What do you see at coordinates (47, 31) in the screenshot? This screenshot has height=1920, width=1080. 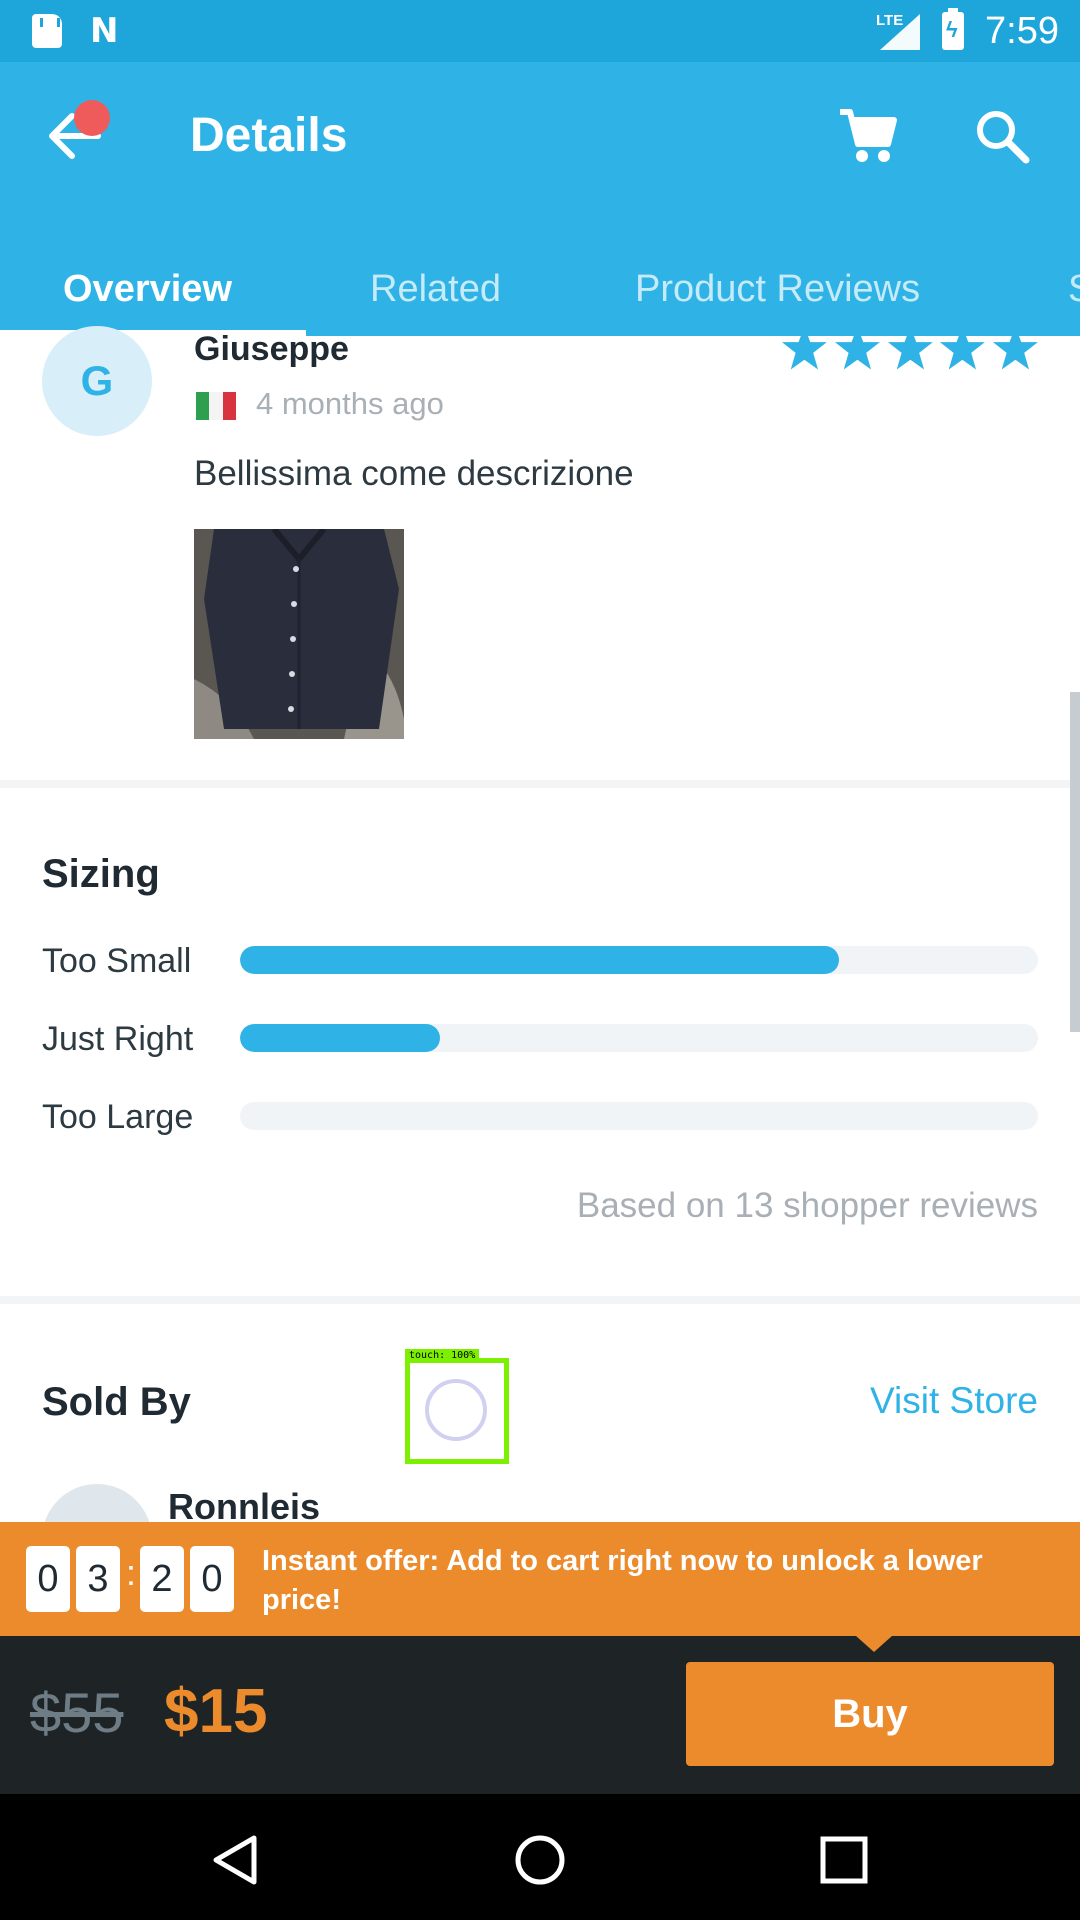 I see `sd-card-icon` at bounding box center [47, 31].